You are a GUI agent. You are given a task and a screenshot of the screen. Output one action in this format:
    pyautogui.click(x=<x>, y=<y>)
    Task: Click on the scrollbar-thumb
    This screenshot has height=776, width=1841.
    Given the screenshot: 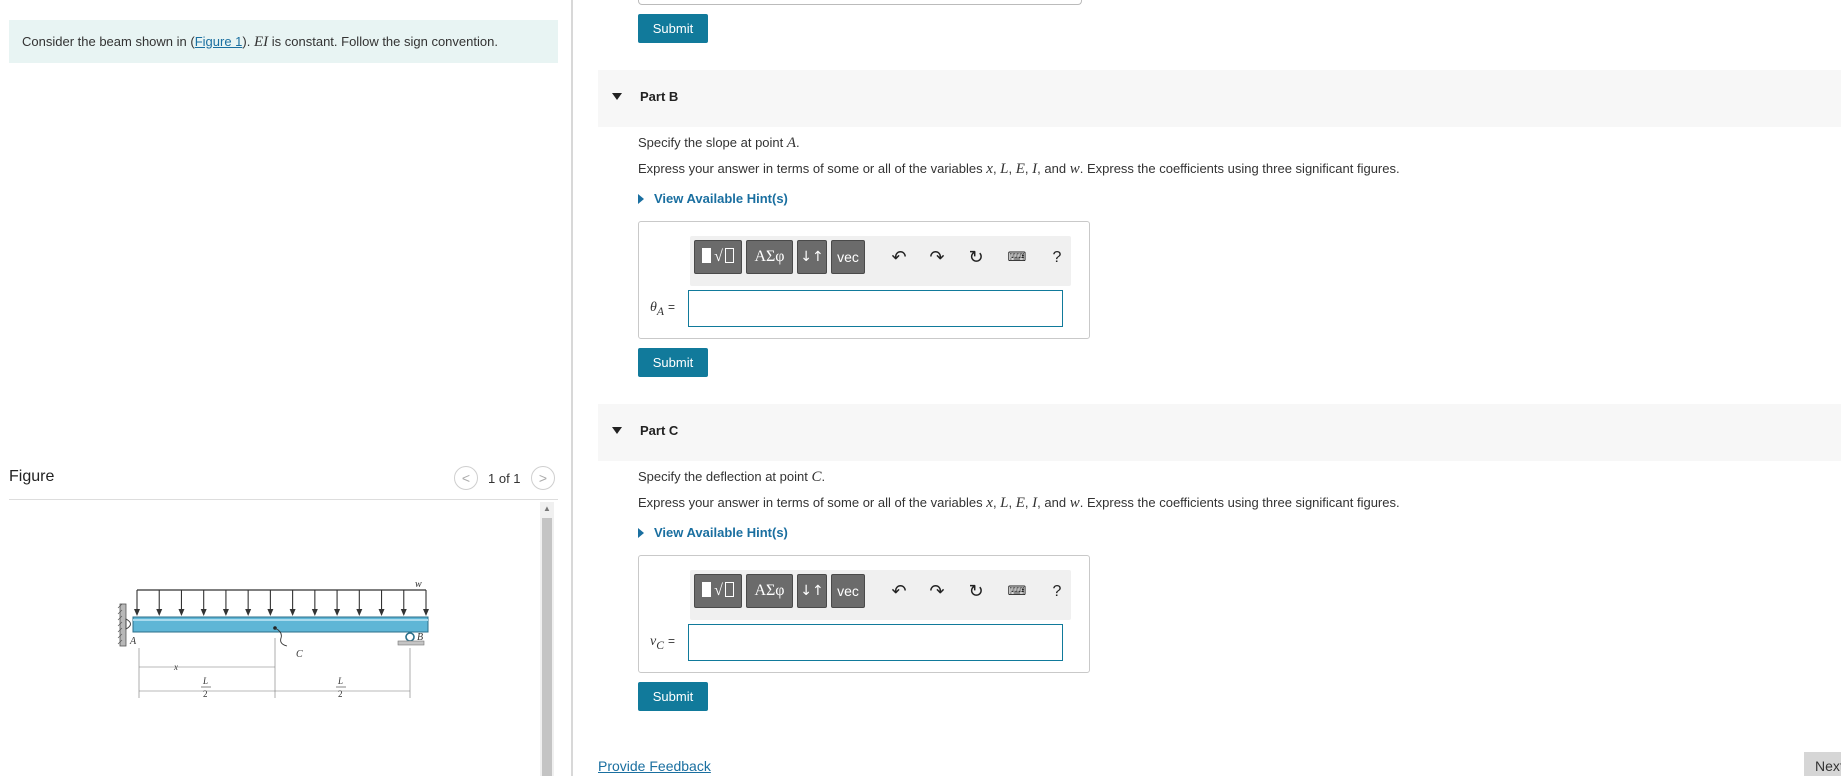 What is the action you would take?
    pyautogui.click(x=547, y=647)
    